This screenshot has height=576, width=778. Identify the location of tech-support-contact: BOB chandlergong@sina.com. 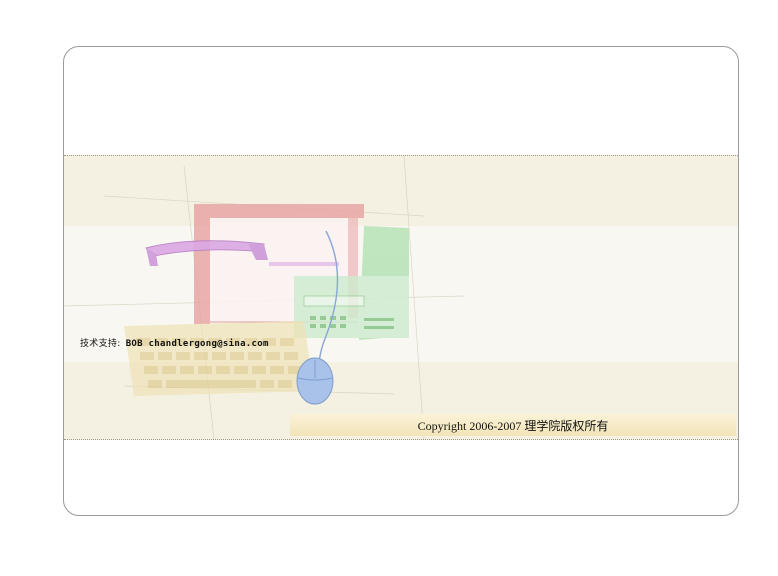
(197, 344).